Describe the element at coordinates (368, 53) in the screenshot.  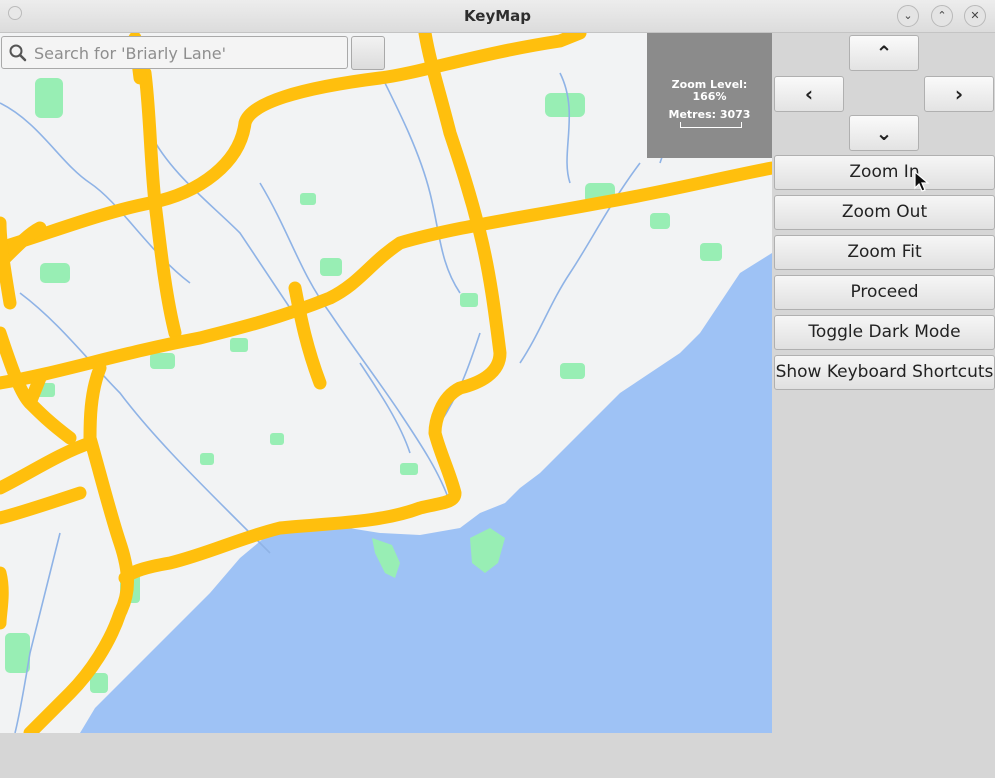
I see `search-button` at that location.